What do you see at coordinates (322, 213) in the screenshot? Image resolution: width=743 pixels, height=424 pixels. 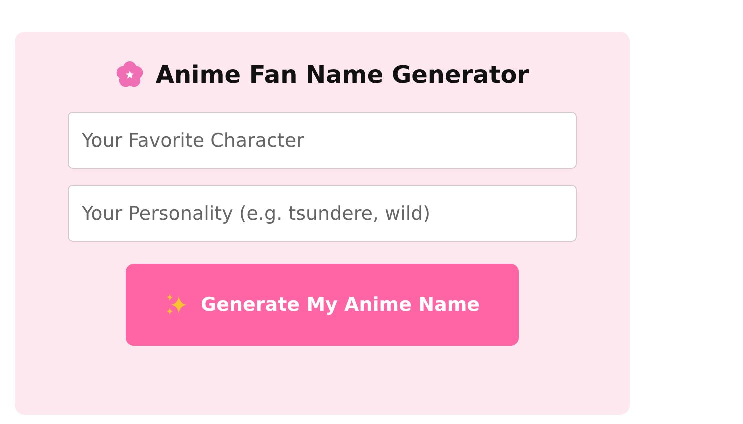 I see `text-field: Your Personality (e.g. tsundere, wild)` at bounding box center [322, 213].